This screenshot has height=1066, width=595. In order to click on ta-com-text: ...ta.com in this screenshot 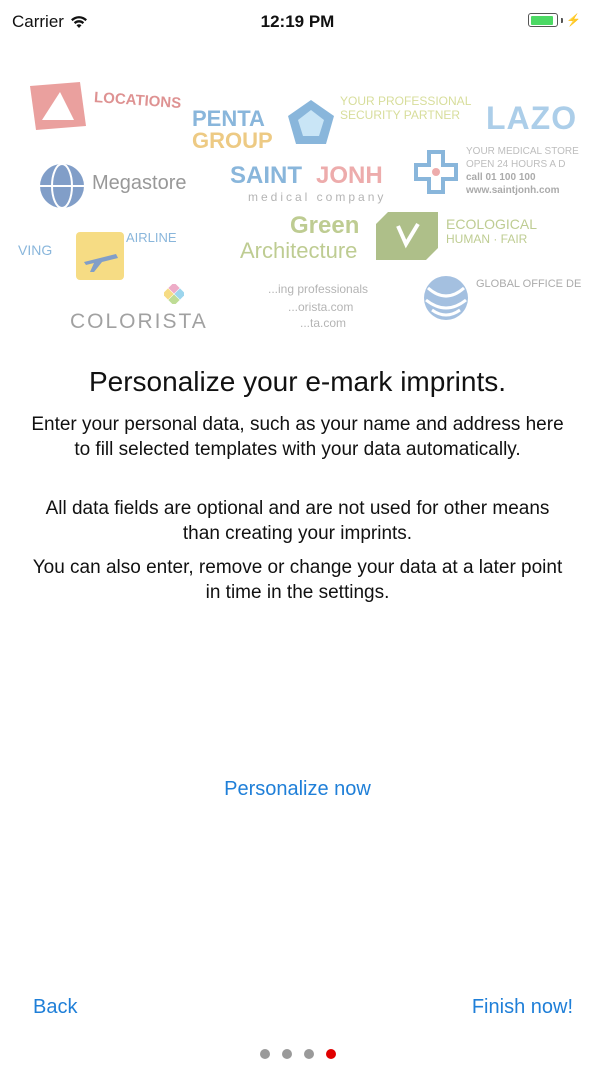, I will do `click(323, 323)`.